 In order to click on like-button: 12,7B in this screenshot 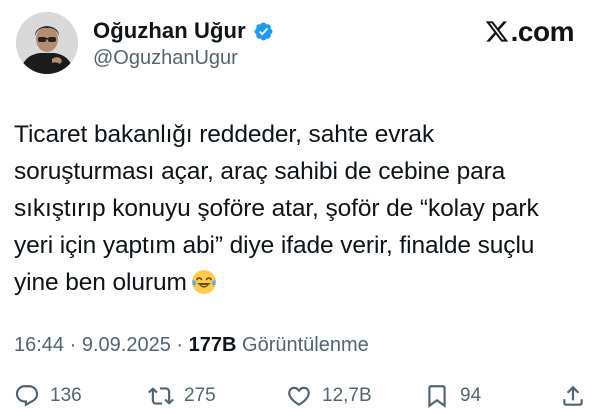, I will do `click(329, 396)`.